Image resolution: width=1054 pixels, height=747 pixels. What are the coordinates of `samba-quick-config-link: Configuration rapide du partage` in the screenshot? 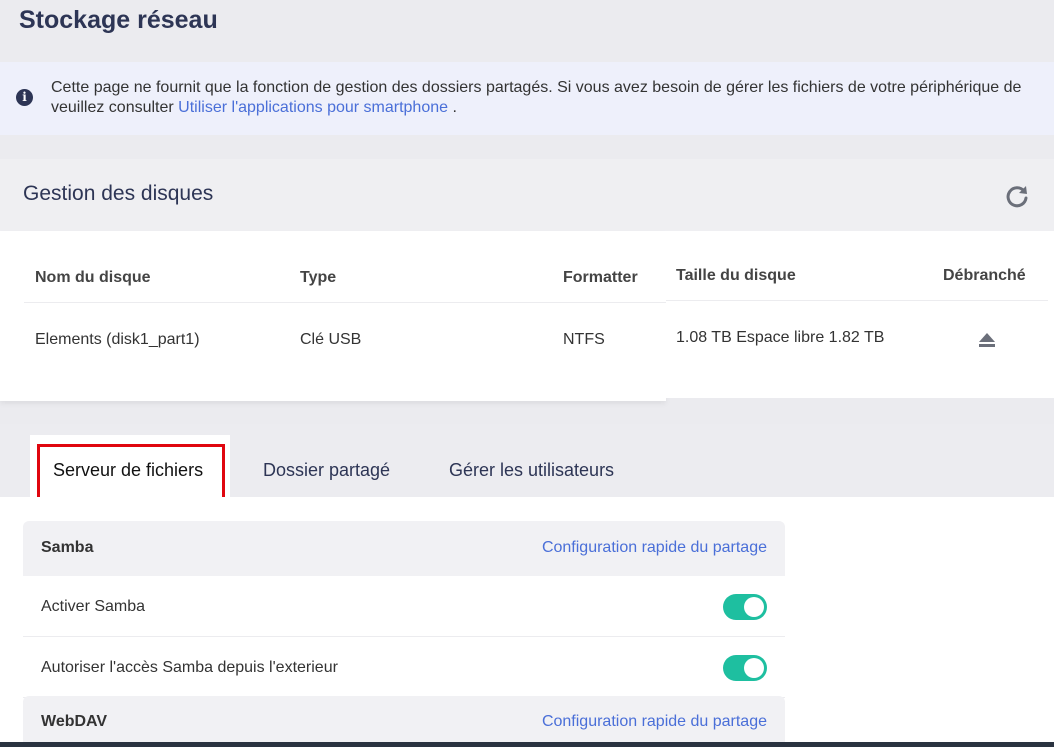 It's located at (654, 548).